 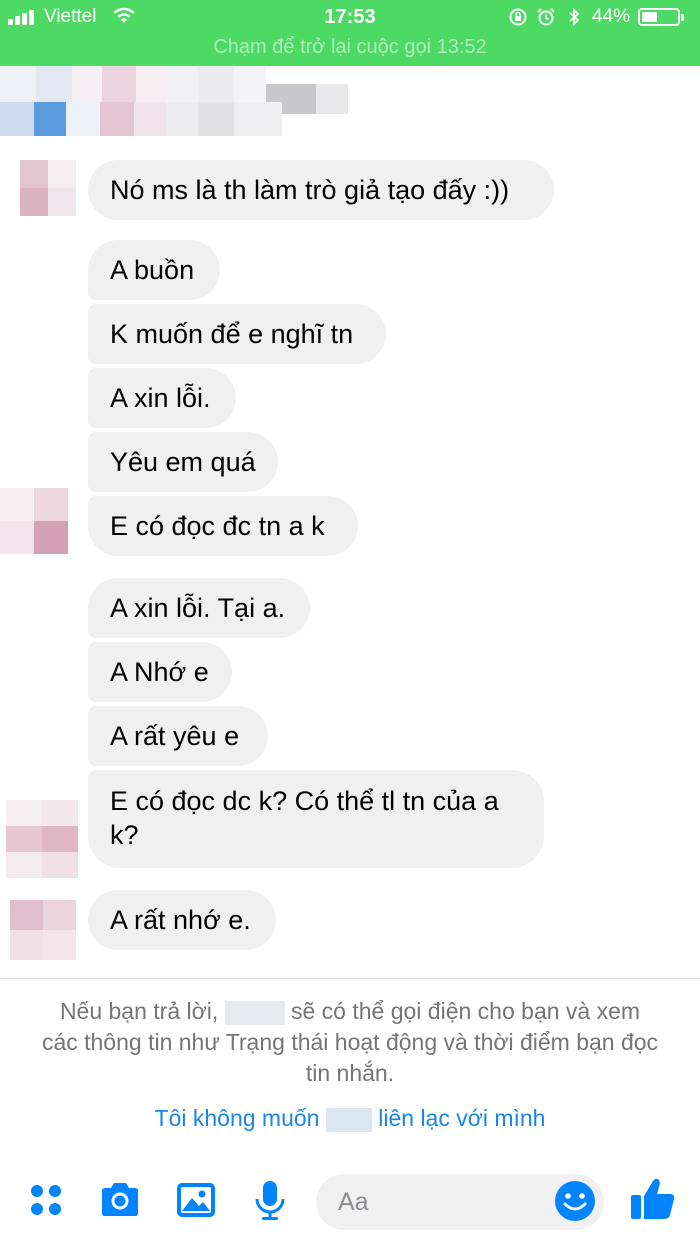 I want to click on battery-icon, so click(x=661, y=17).